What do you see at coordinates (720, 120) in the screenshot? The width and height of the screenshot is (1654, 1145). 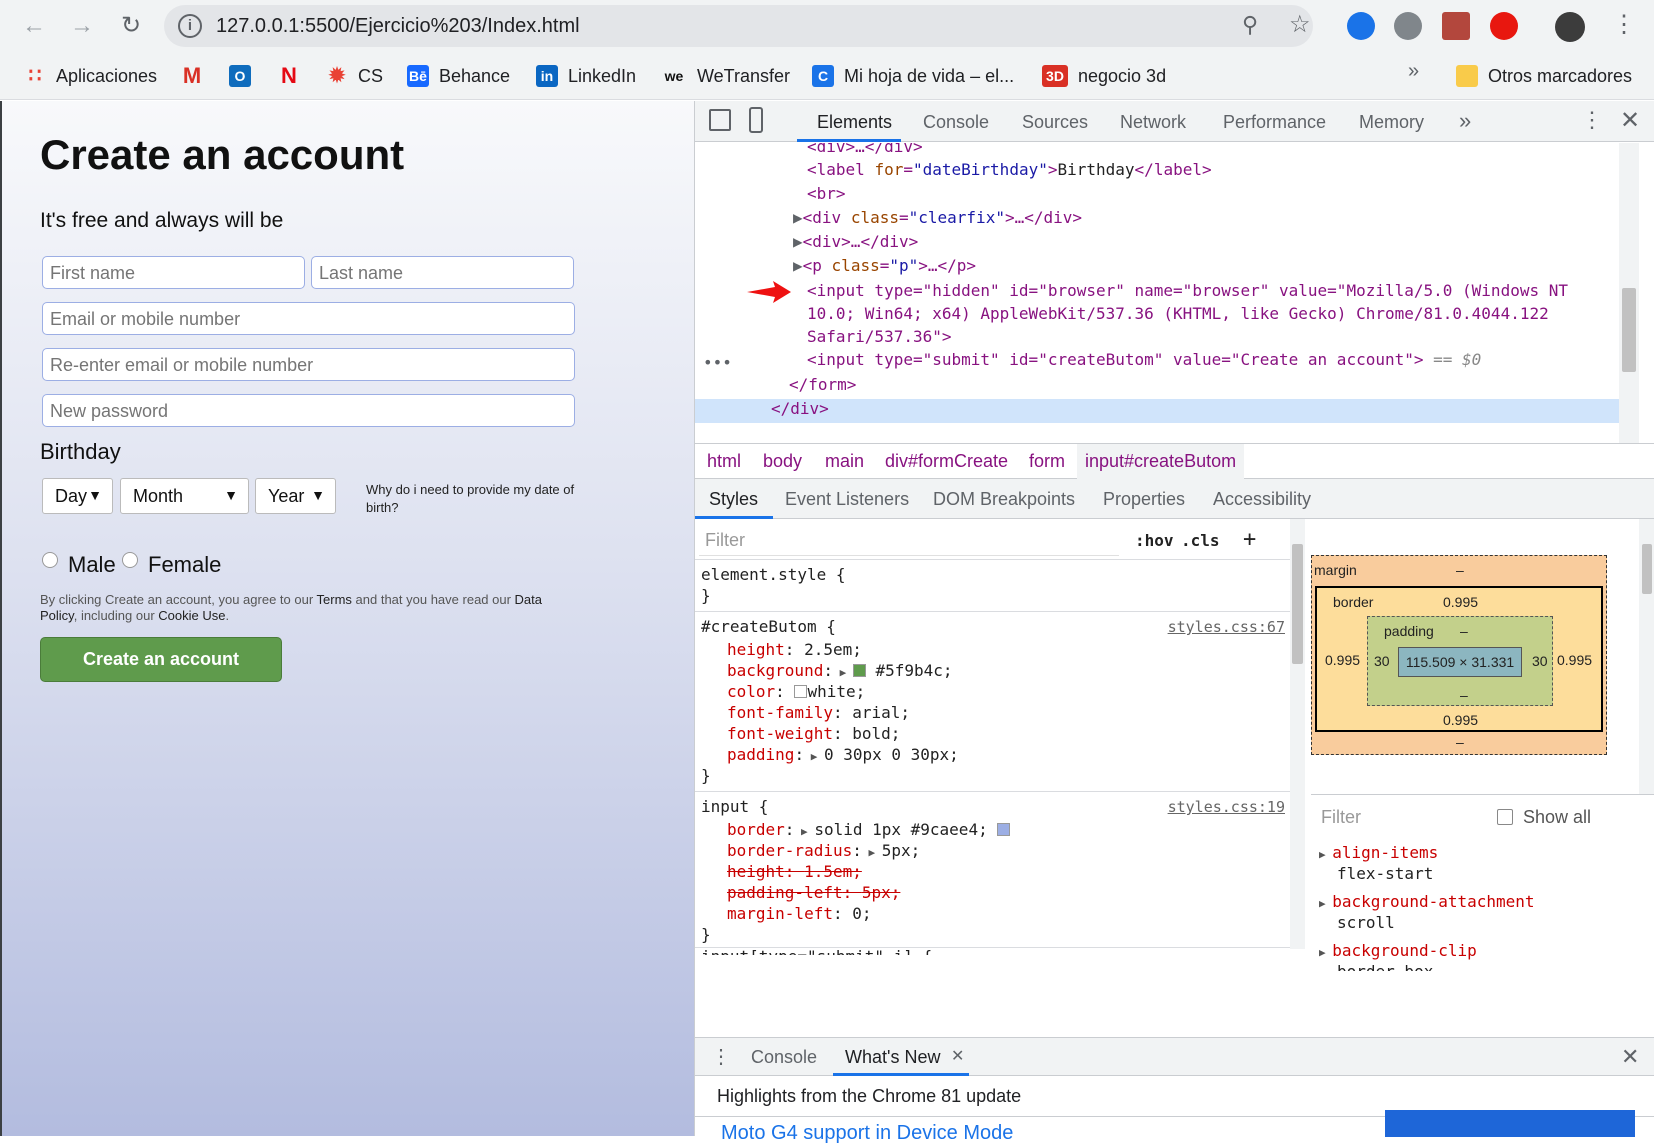 I see `inspect-element-icon` at bounding box center [720, 120].